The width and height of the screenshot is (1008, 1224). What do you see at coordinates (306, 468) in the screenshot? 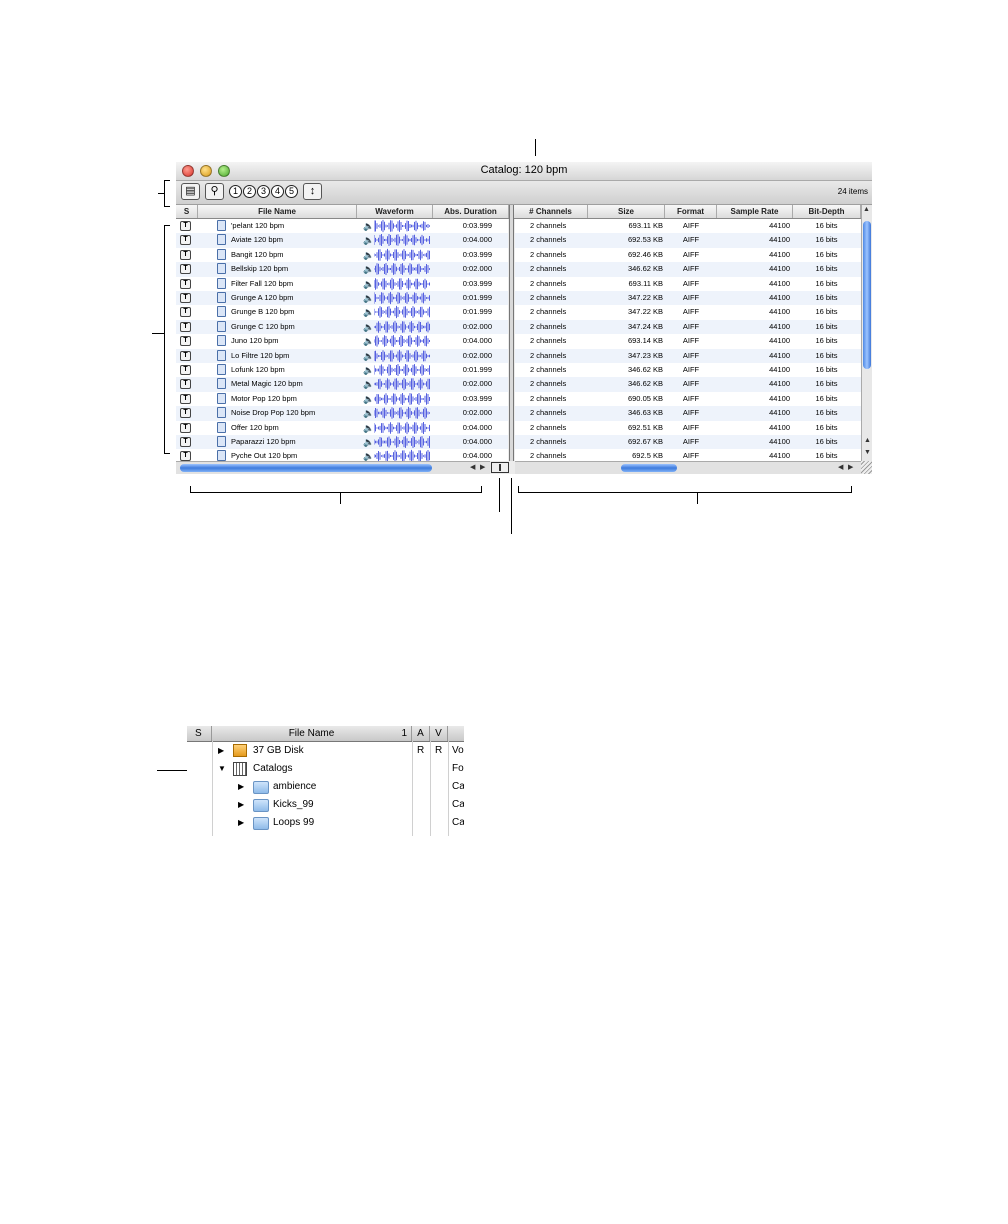
I see `left-horizontal-scroll-thumb` at bounding box center [306, 468].